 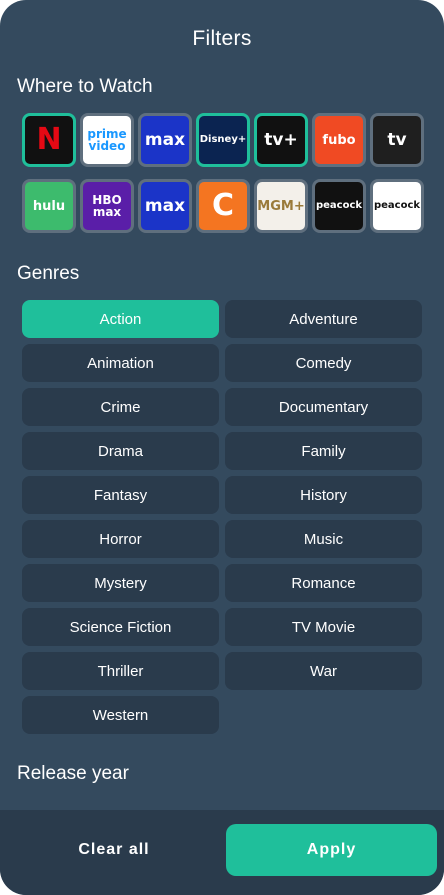 I want to click on genre-chip-crime: Crime, so click(x=120, y=407).